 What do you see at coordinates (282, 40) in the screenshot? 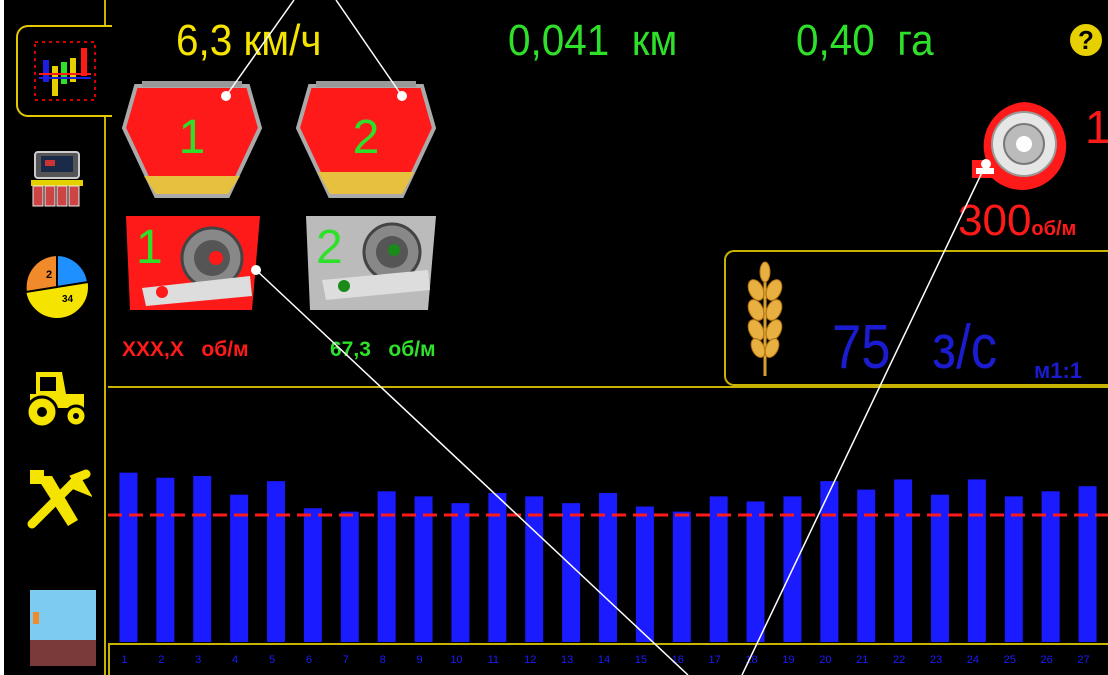
I see `speed-unit: км/ч` at bounding box center [282, 40].